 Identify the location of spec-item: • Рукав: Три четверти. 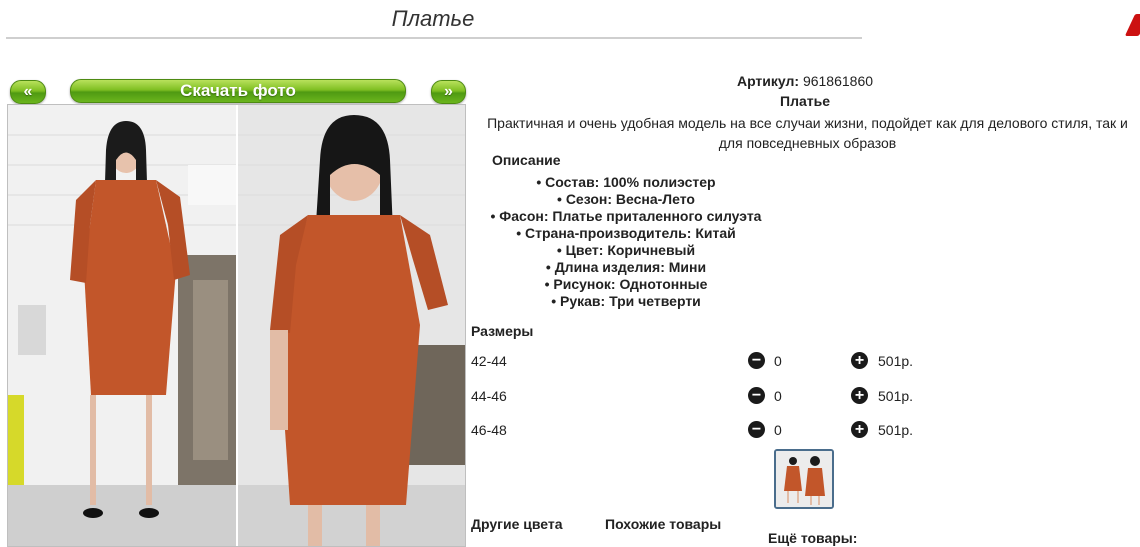
(626, 301).